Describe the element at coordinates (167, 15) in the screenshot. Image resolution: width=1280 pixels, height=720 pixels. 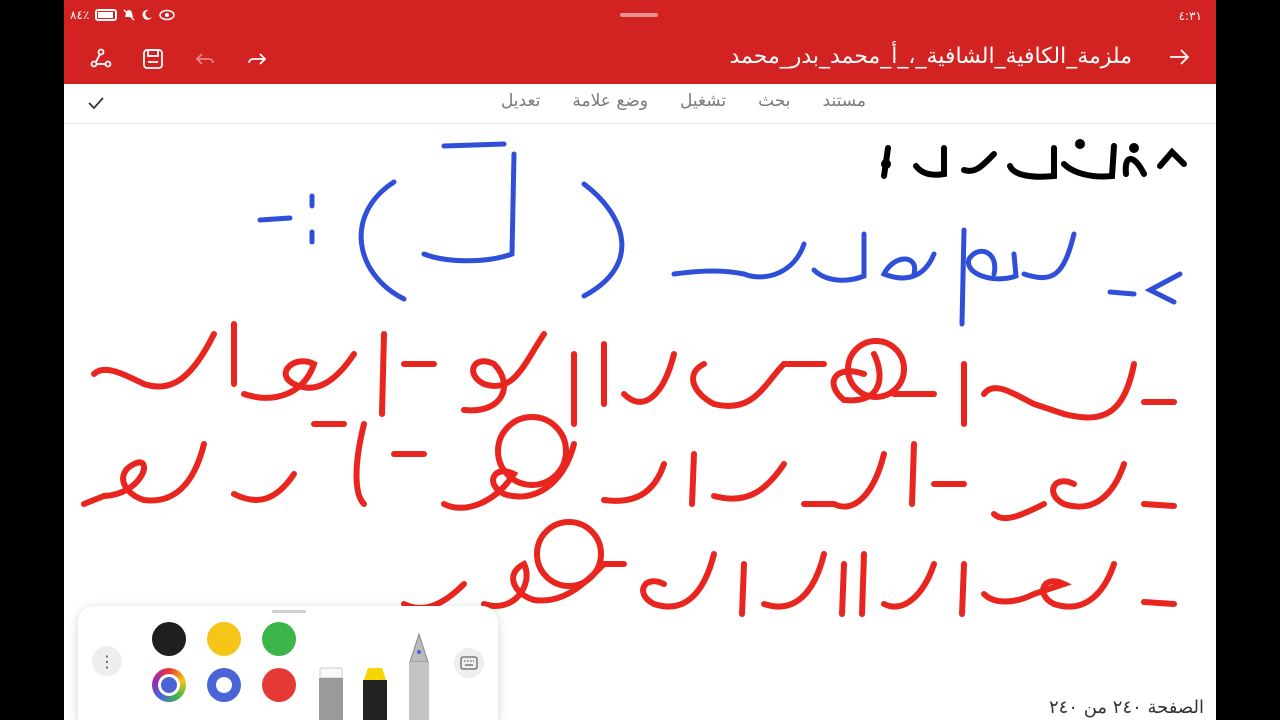
I see `eye-icon` at that location.